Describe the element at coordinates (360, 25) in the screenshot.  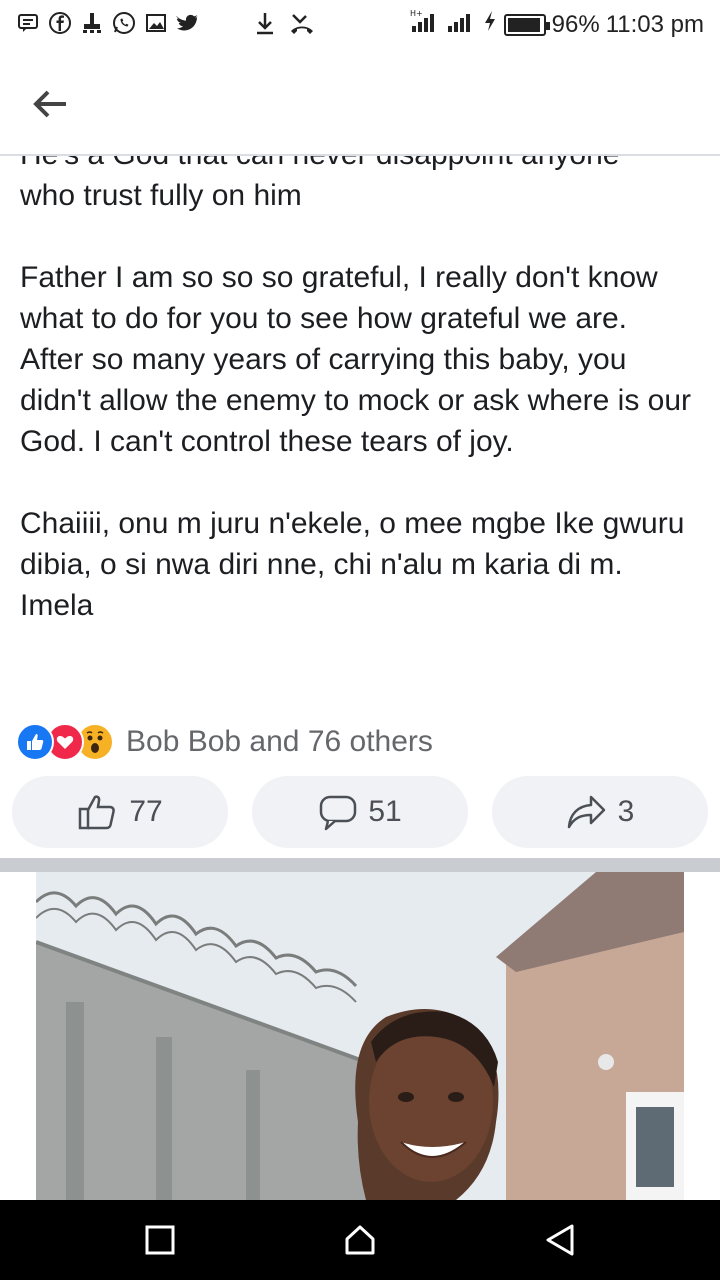
I see `status-bar: H+ 96% 11:03 pm` at that location.